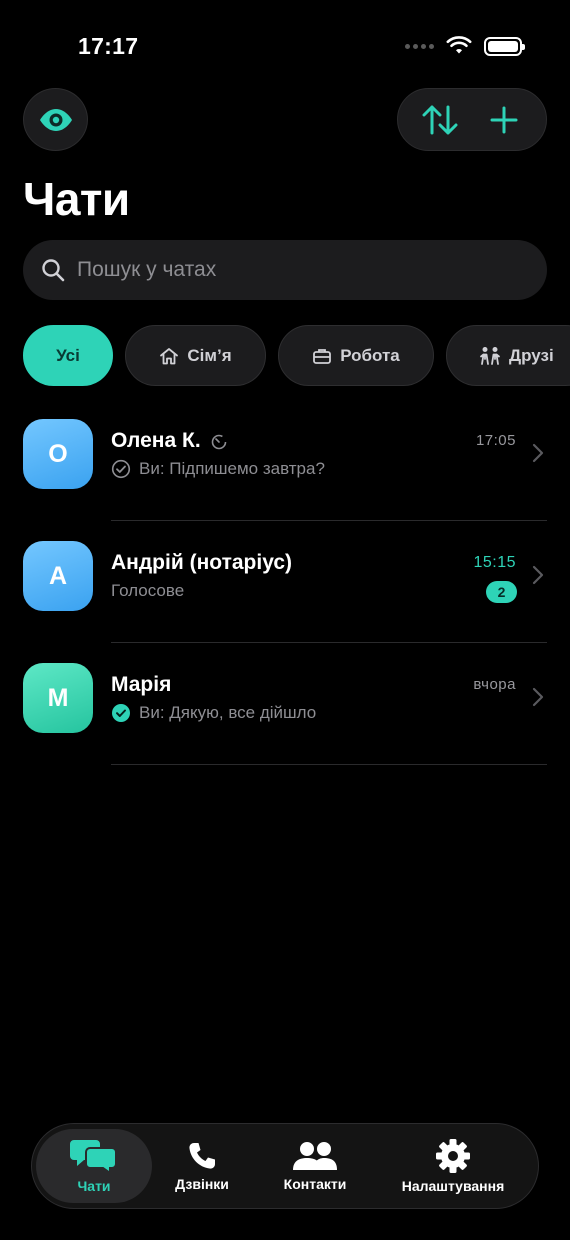  Describe the element at coordinates (169, 355) in the screenshot. I see `home-icon` at that location.